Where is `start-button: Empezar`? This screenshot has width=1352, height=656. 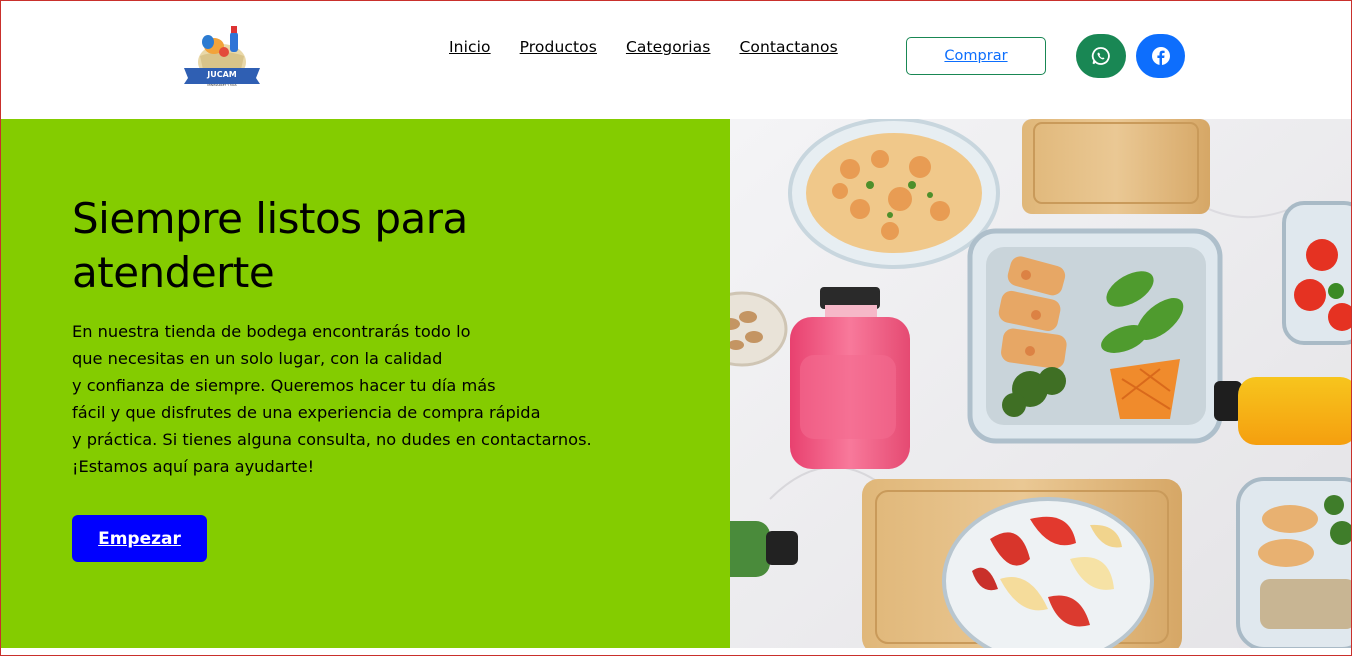 start-button: Empezar is located at coordinates (139, 538).